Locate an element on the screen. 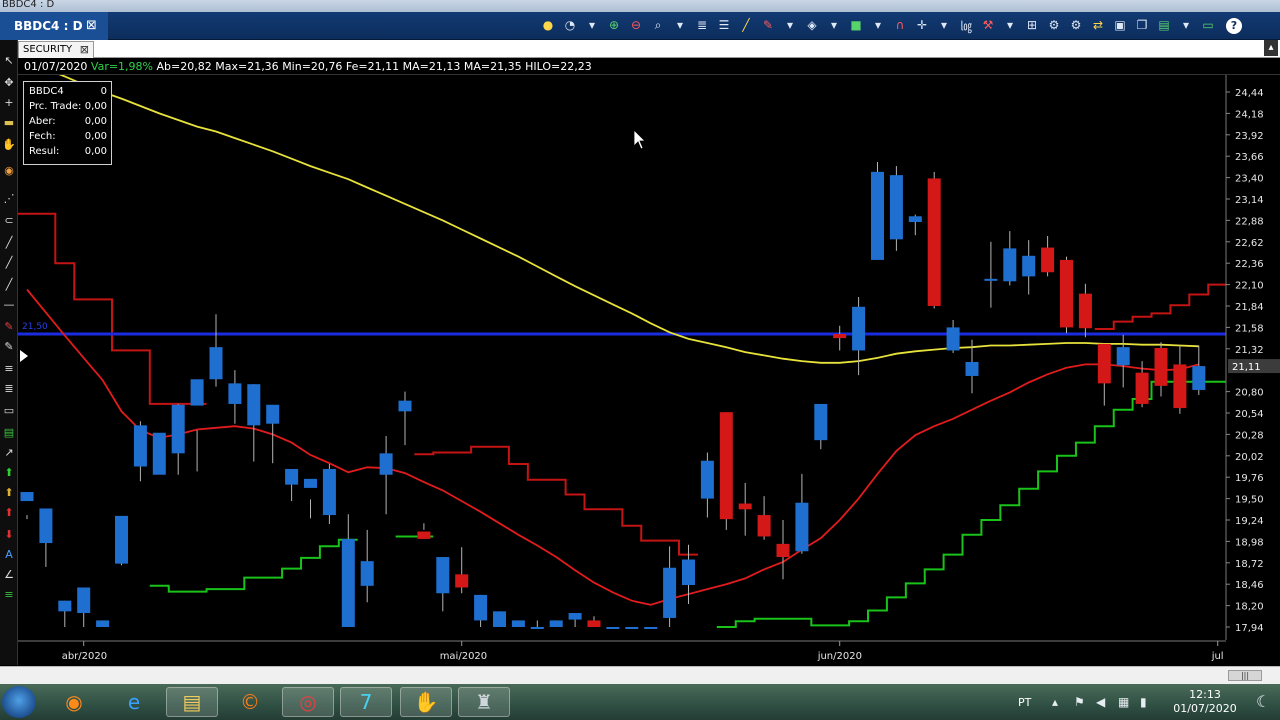  price-tick-label: 19,76 is located at coordinates (1249, 478).